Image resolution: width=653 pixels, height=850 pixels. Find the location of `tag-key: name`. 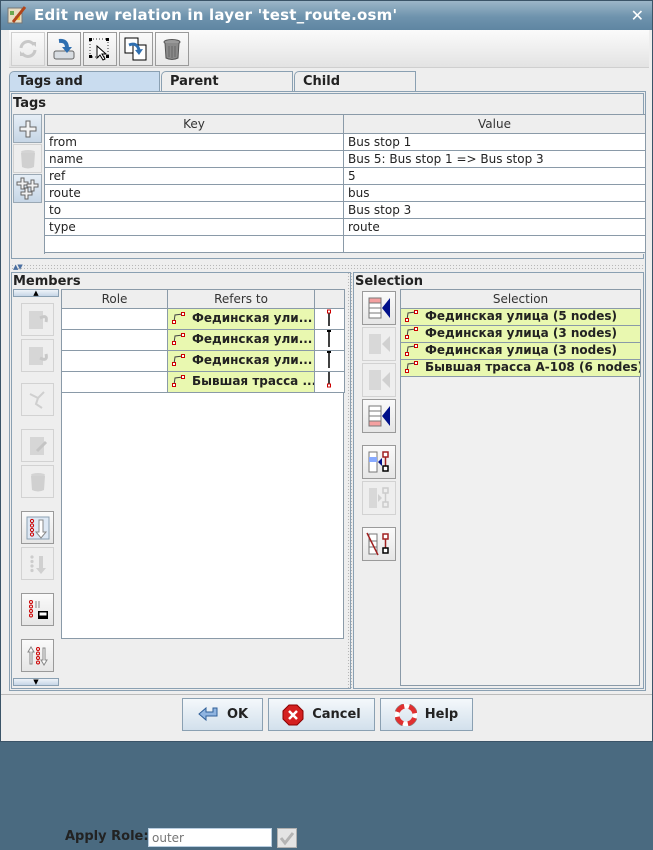

tag-key: name is located at coordinates (194, 159).